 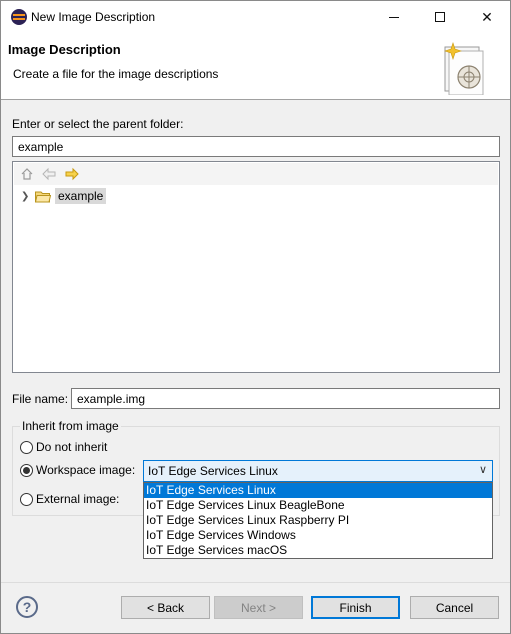 What do you see at coordinates (255, 17) in the screenshot?
I see `title-bar: New Image Description ✕` at bounding box center [255, 17].